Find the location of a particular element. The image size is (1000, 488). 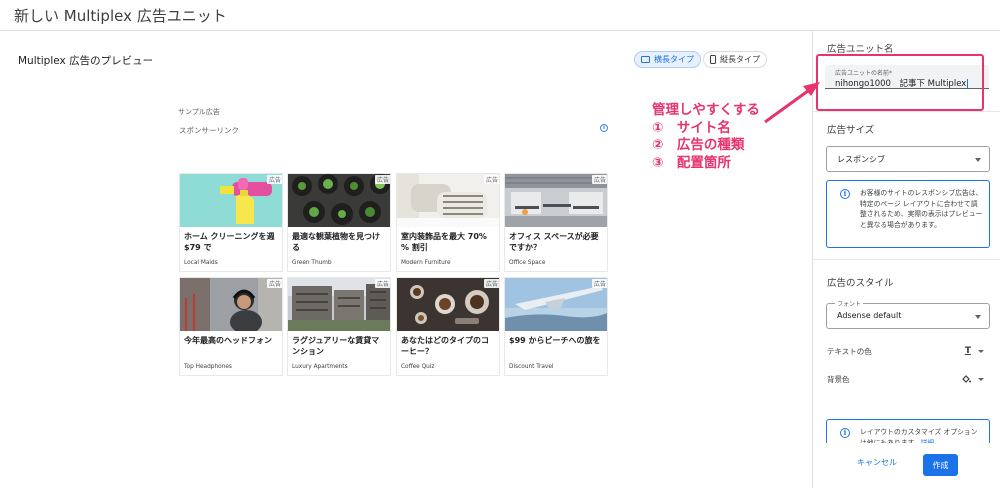

ad-brand: Office Space is located at coordinates (527, 263).